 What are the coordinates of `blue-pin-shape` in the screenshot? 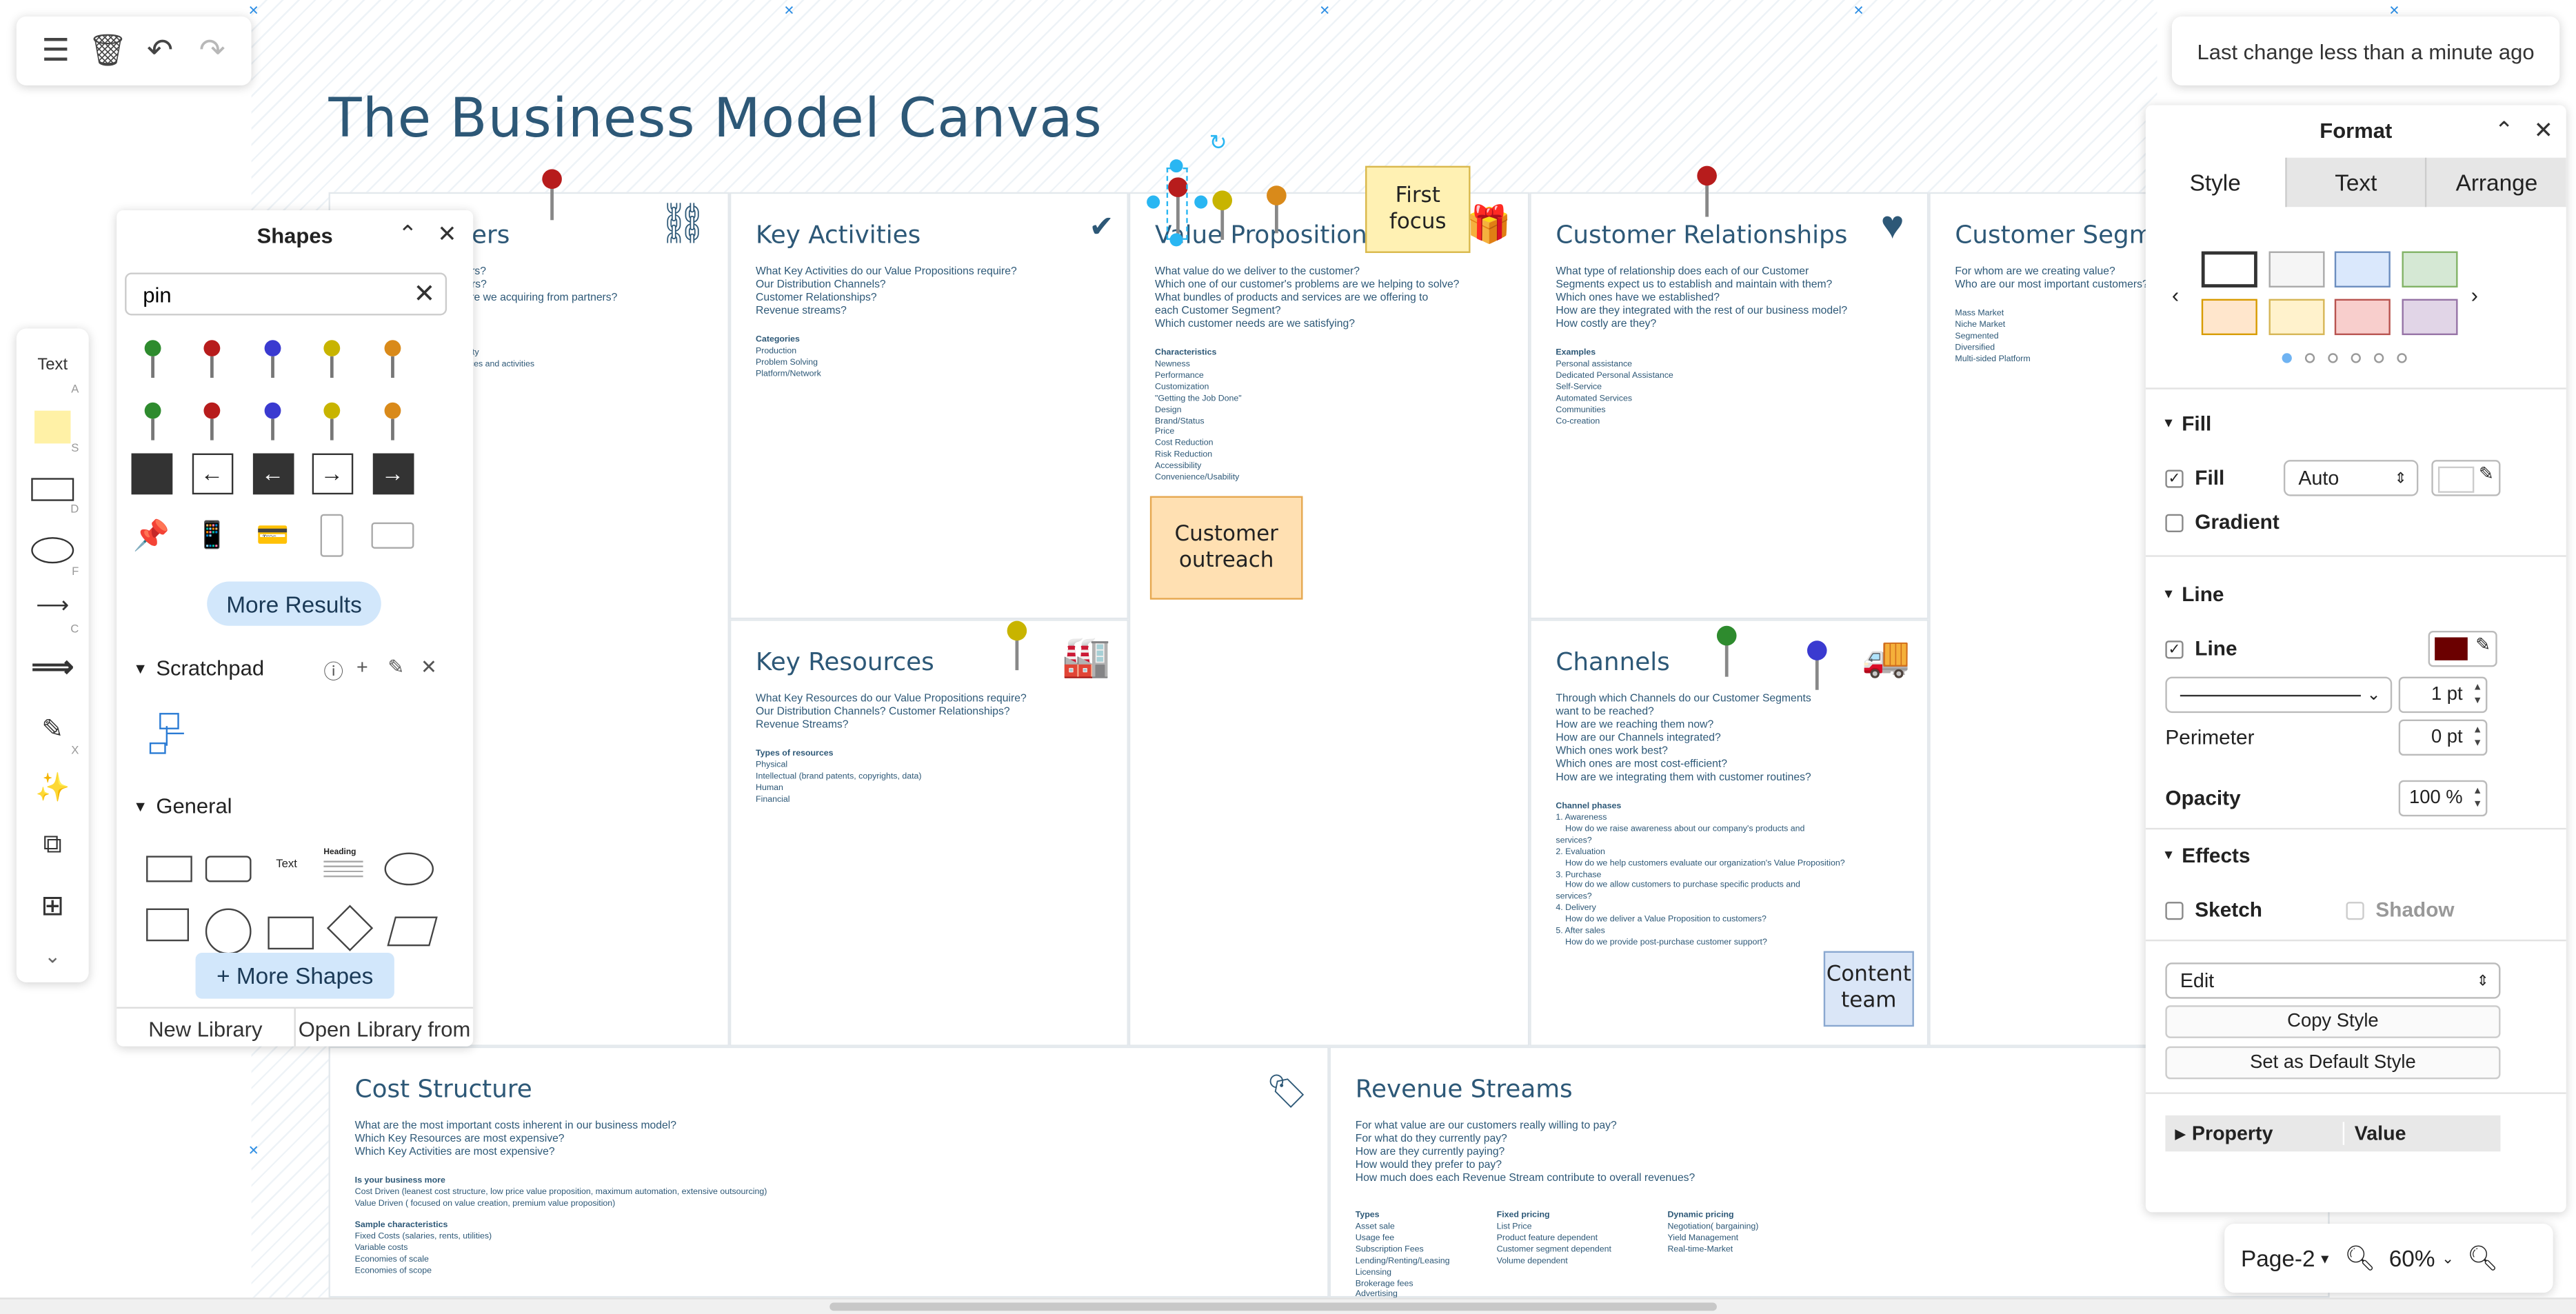 It's located at (273, 351).